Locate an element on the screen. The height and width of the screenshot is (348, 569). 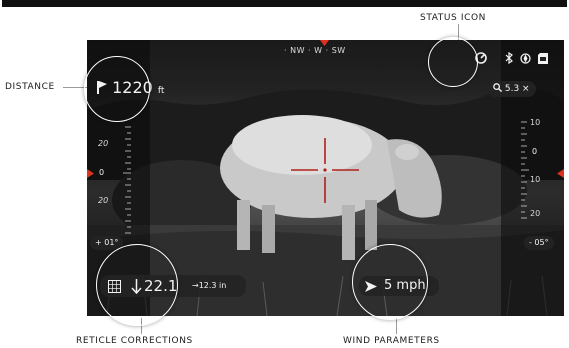
status-icon-highlight is located at coordinates (453, 62).